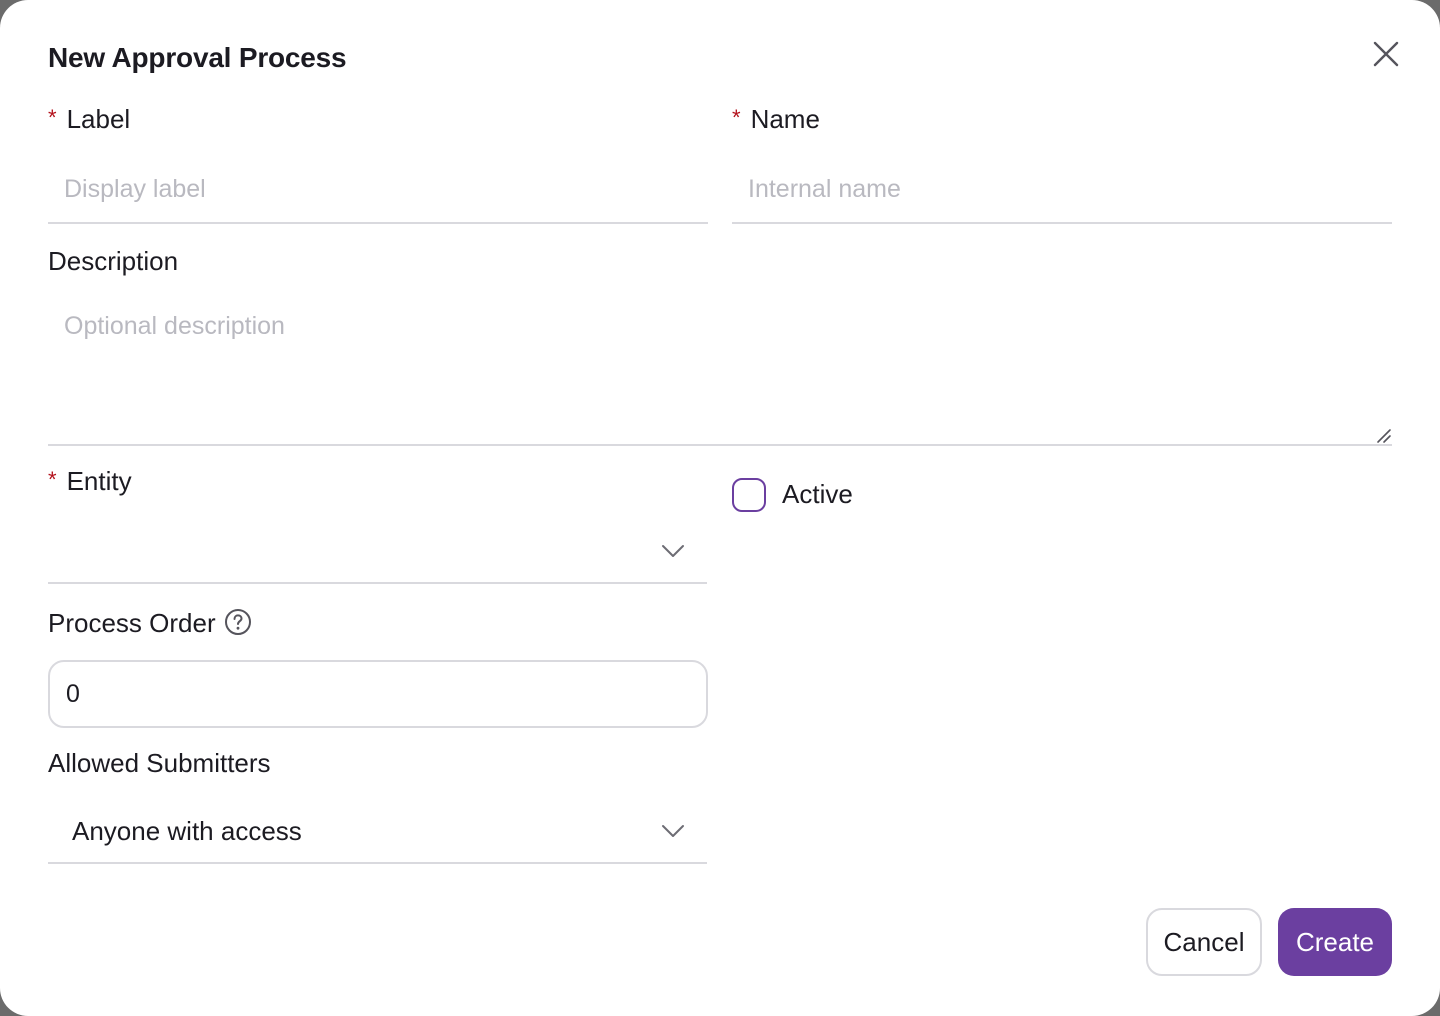  What do you see at coordinates (187, 830) in the screenshot?
I see `allowed-submitters-select-value: Anyone with access` at bounding box center [187, 830].